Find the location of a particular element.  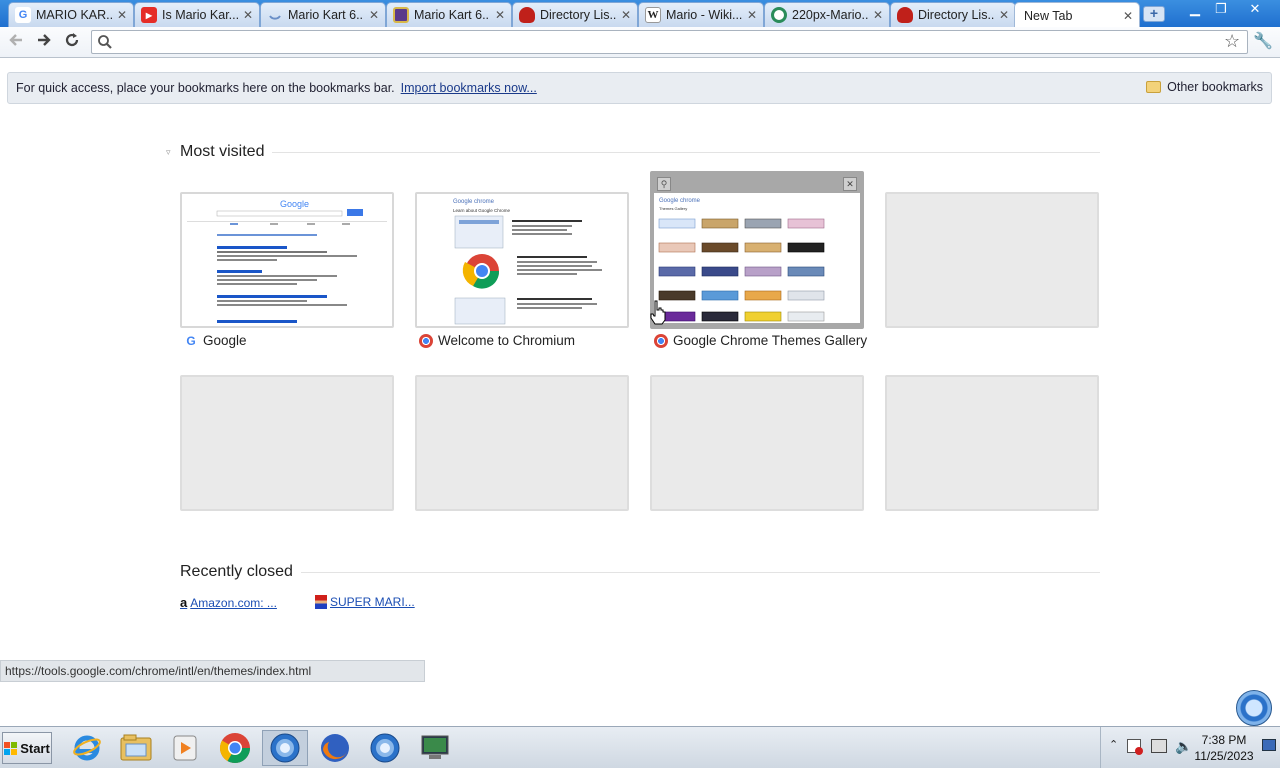

tab-2: ▶ Is Mario Kar... ✕ is located at coordinates (197, 14).